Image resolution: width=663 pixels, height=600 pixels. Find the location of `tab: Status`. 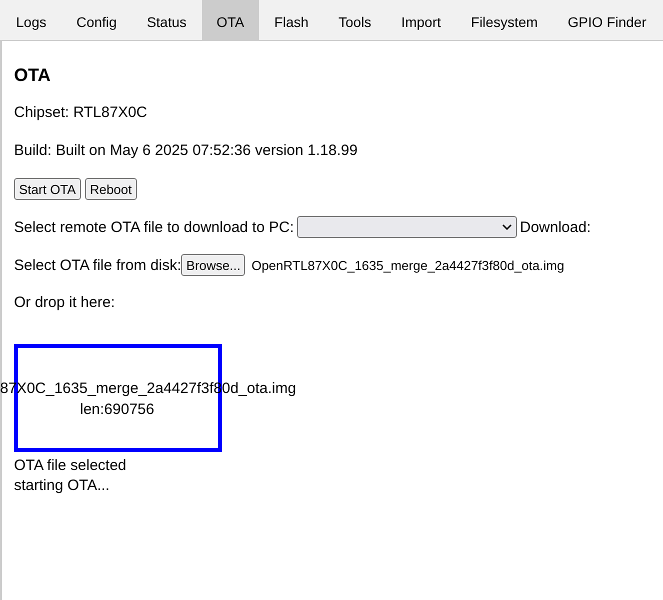

tab: Status is located at coordinates (167, 20).